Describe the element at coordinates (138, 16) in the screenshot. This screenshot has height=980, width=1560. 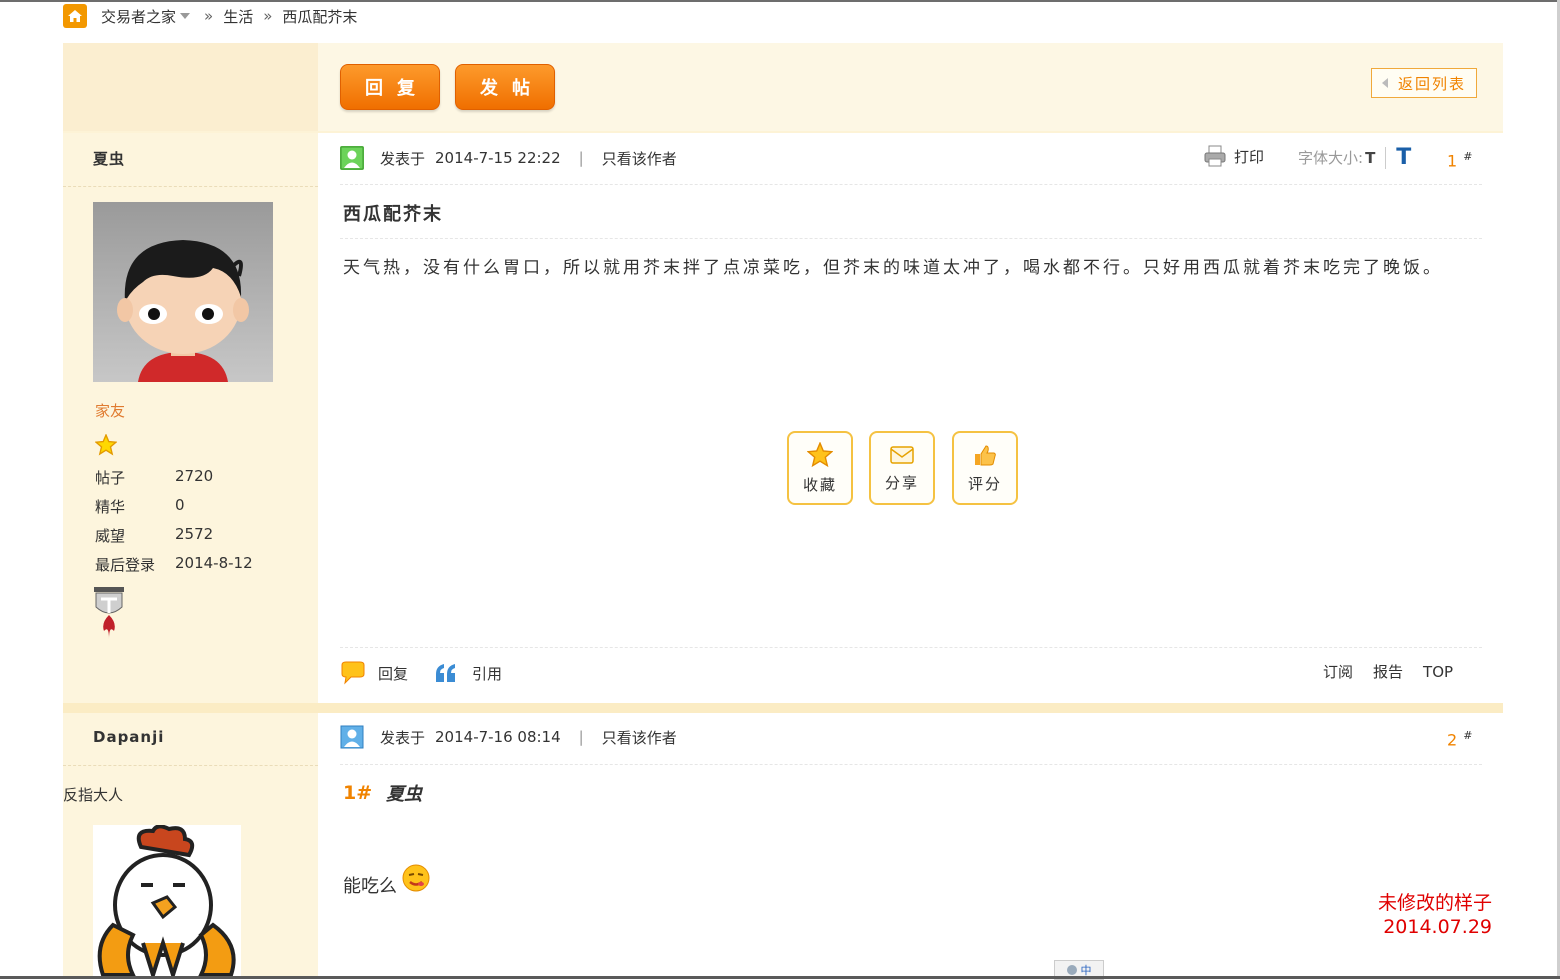
I see `breadcrumb-site: 交易者之家` at that location.